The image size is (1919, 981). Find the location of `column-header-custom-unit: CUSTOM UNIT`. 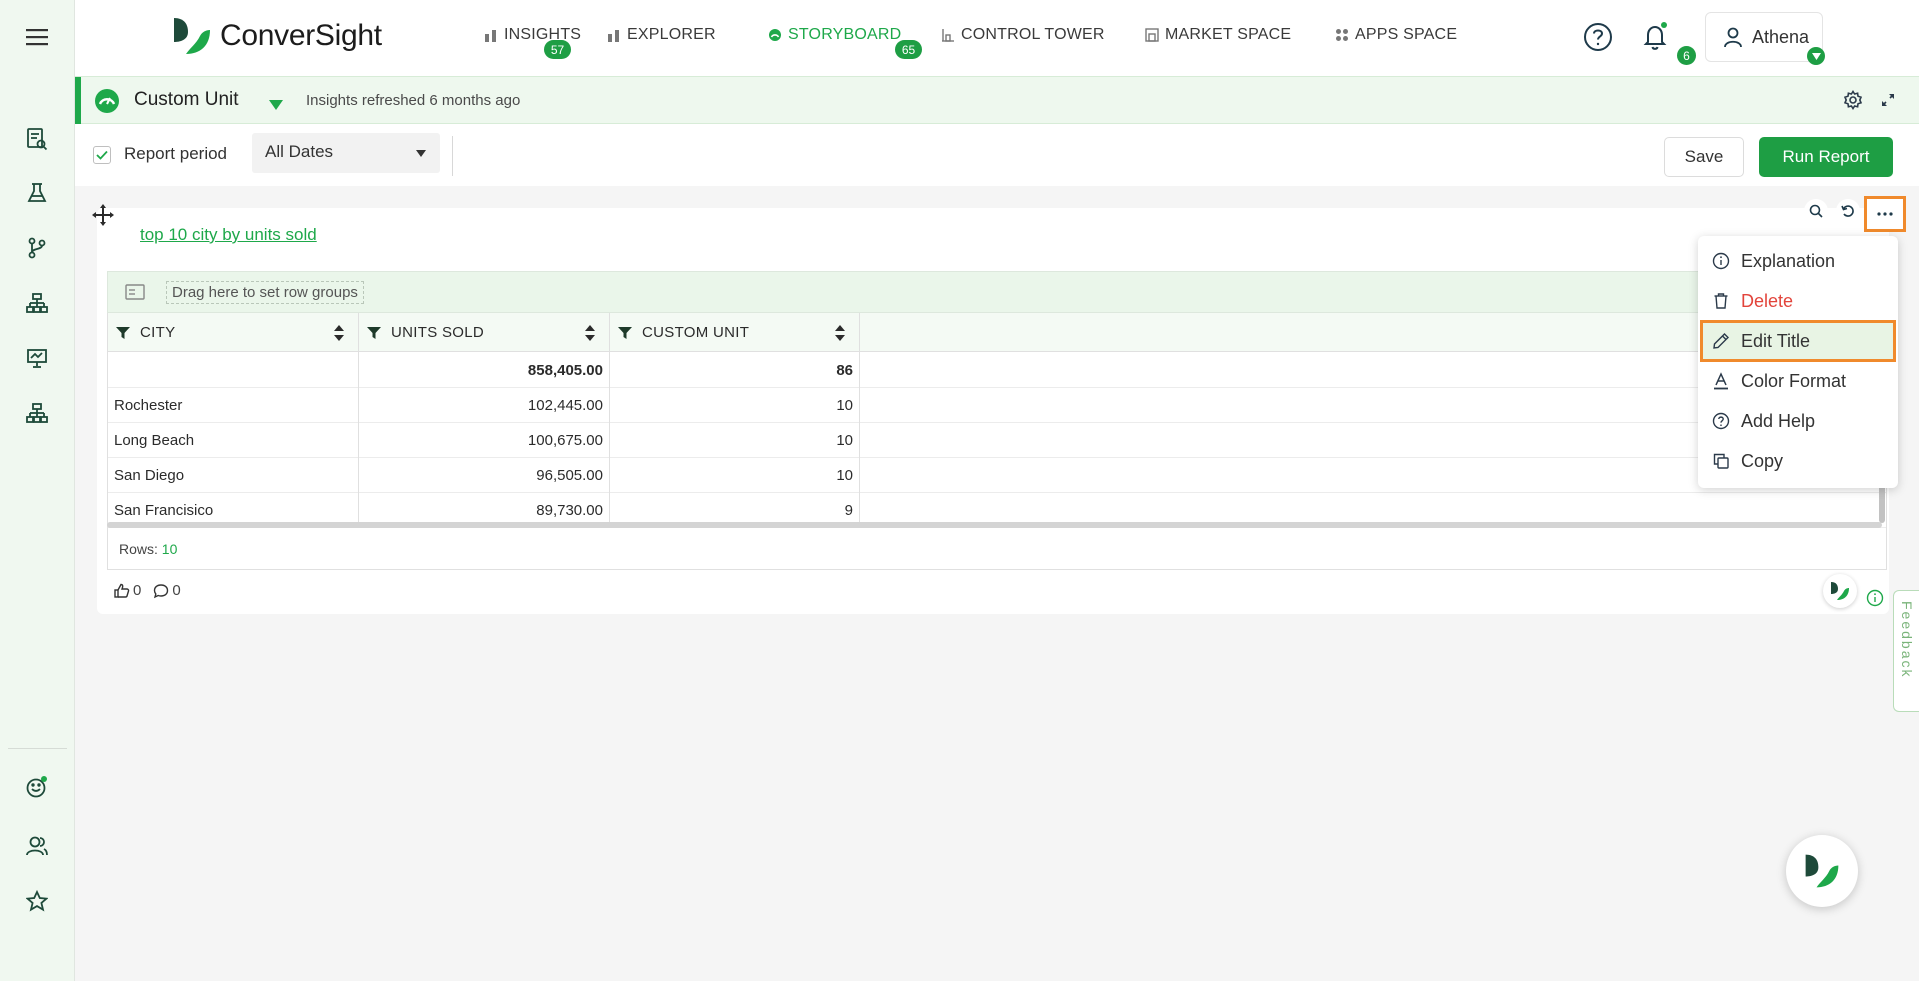

column-header-custom-unit: CUSTOM UNIT is located at coordinates (735, 332).